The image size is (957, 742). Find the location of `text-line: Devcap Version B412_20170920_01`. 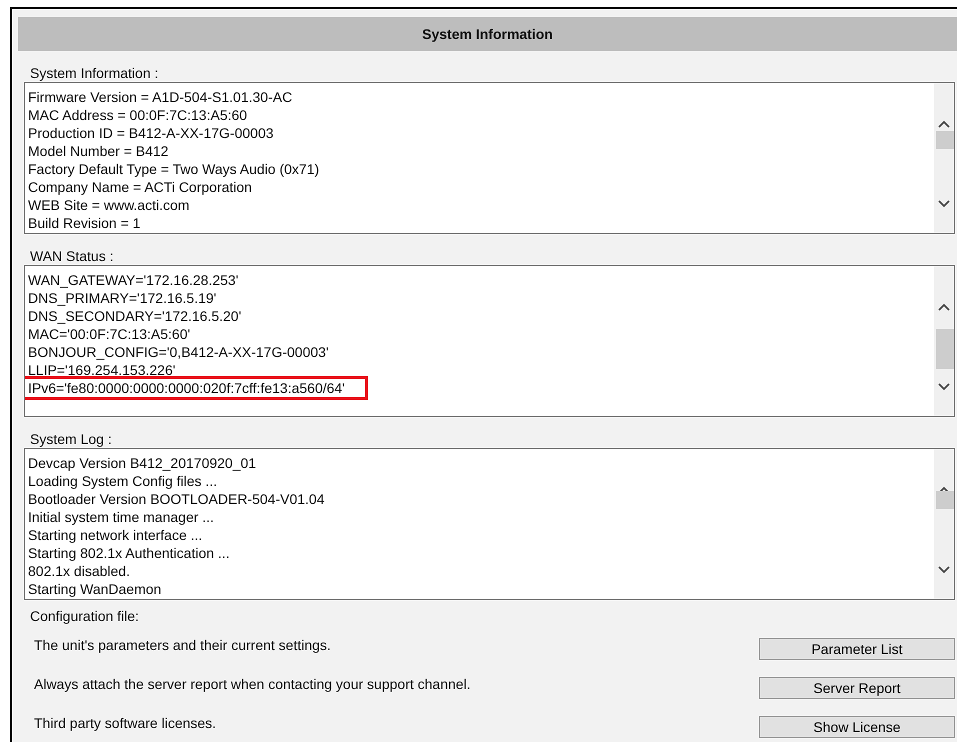

text-line: Devcap Version B412_20170920_01 is located at coordinates (143, 463).